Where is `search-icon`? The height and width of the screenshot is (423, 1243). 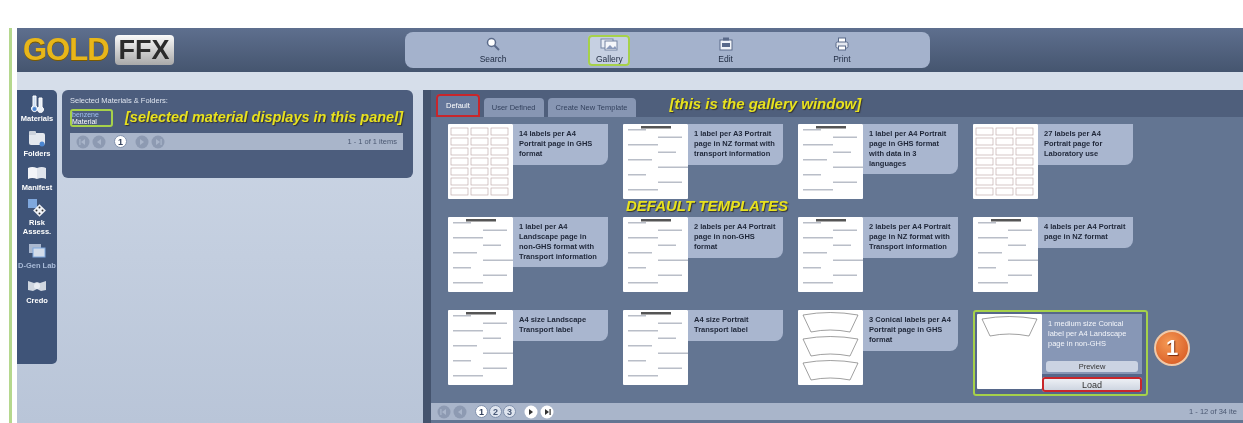 search-icon is located at coordinates (493, 44).